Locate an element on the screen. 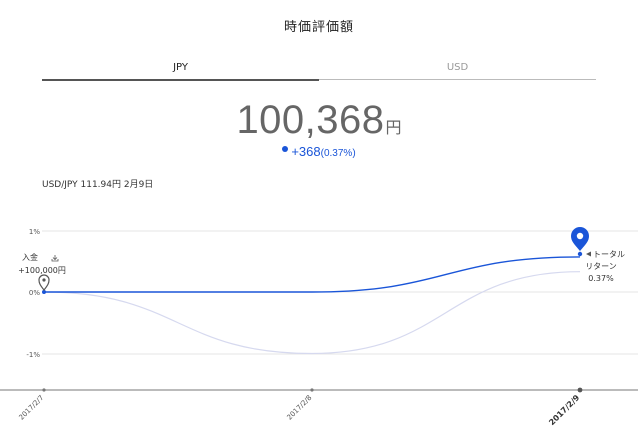 This screenshot has height=441, width=638. total-return-value: 0.37% is located at coordinates (601, 278).